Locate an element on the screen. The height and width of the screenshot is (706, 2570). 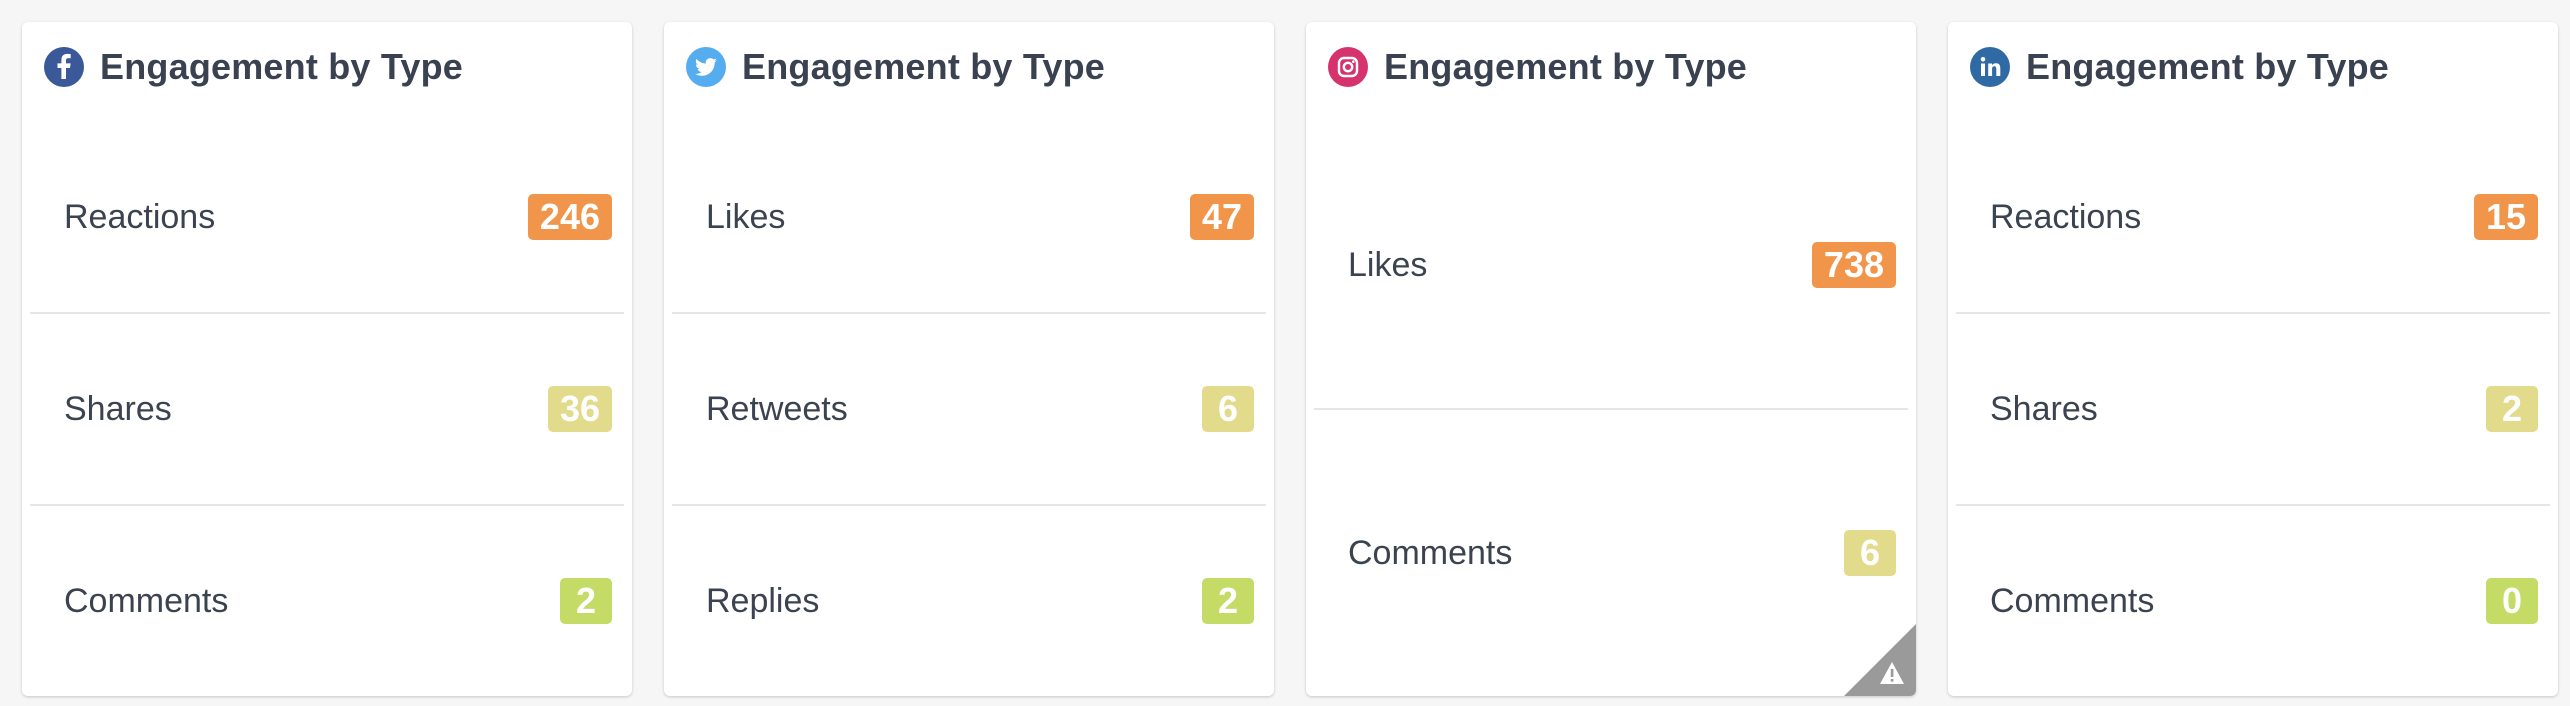
metric-count-badge: 36 is located at coordinates (579, 409).